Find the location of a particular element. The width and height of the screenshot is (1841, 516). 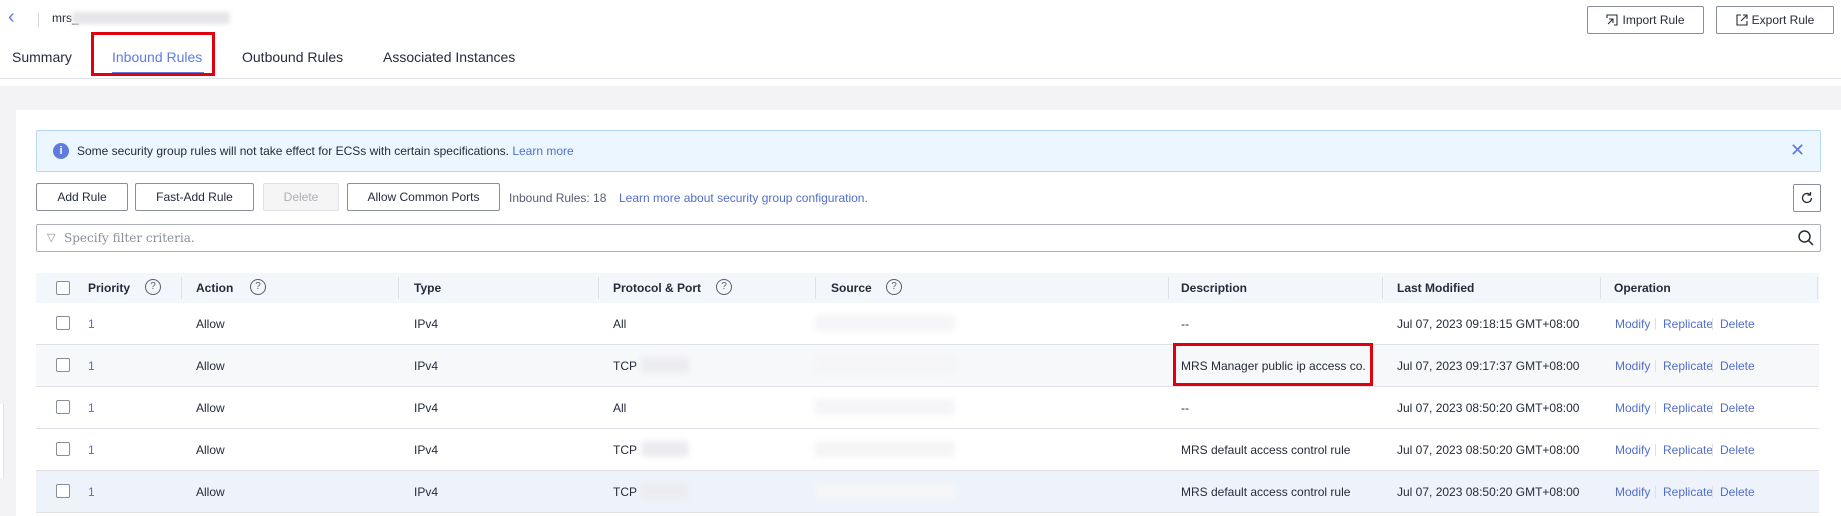

column-priority: Priority is located at coordinates (109, 288).